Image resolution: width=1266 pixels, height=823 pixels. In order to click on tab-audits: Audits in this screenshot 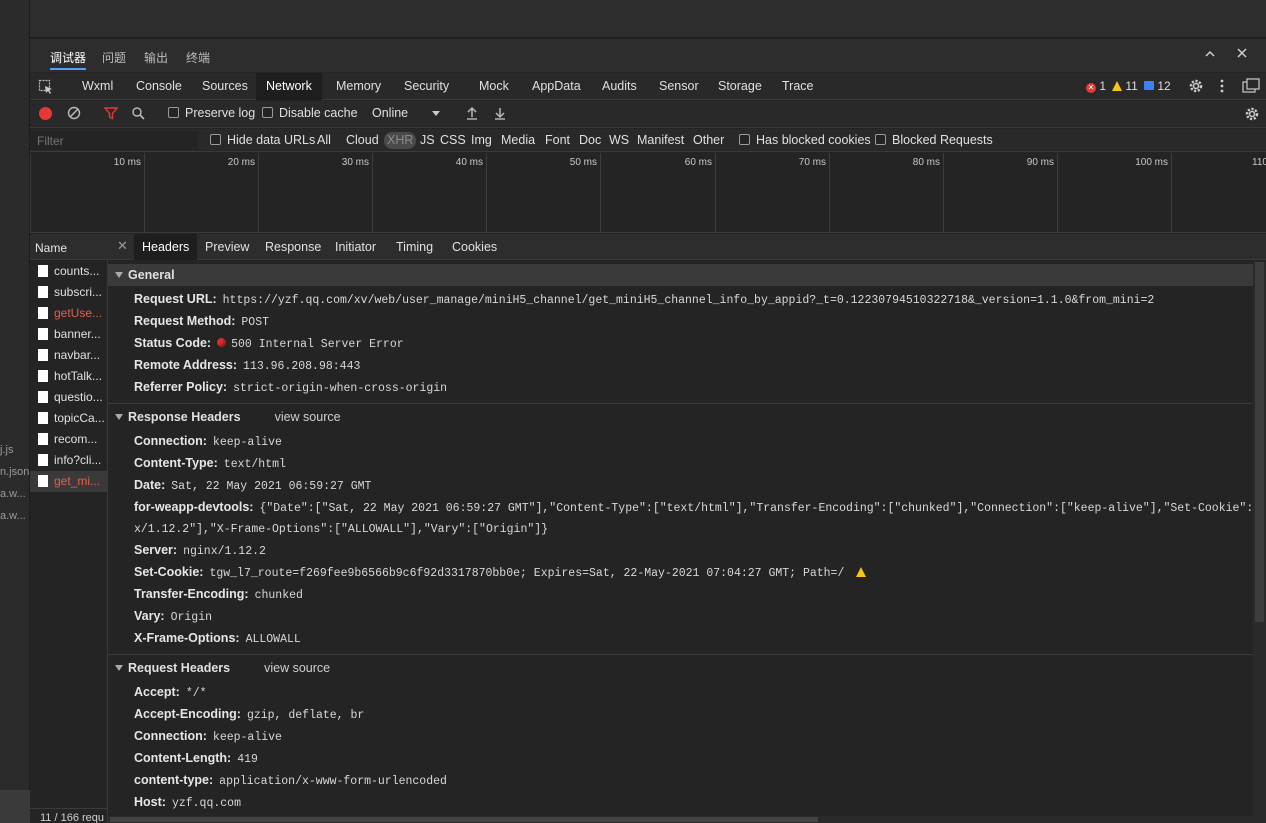, I will do `click(619, 86)`.